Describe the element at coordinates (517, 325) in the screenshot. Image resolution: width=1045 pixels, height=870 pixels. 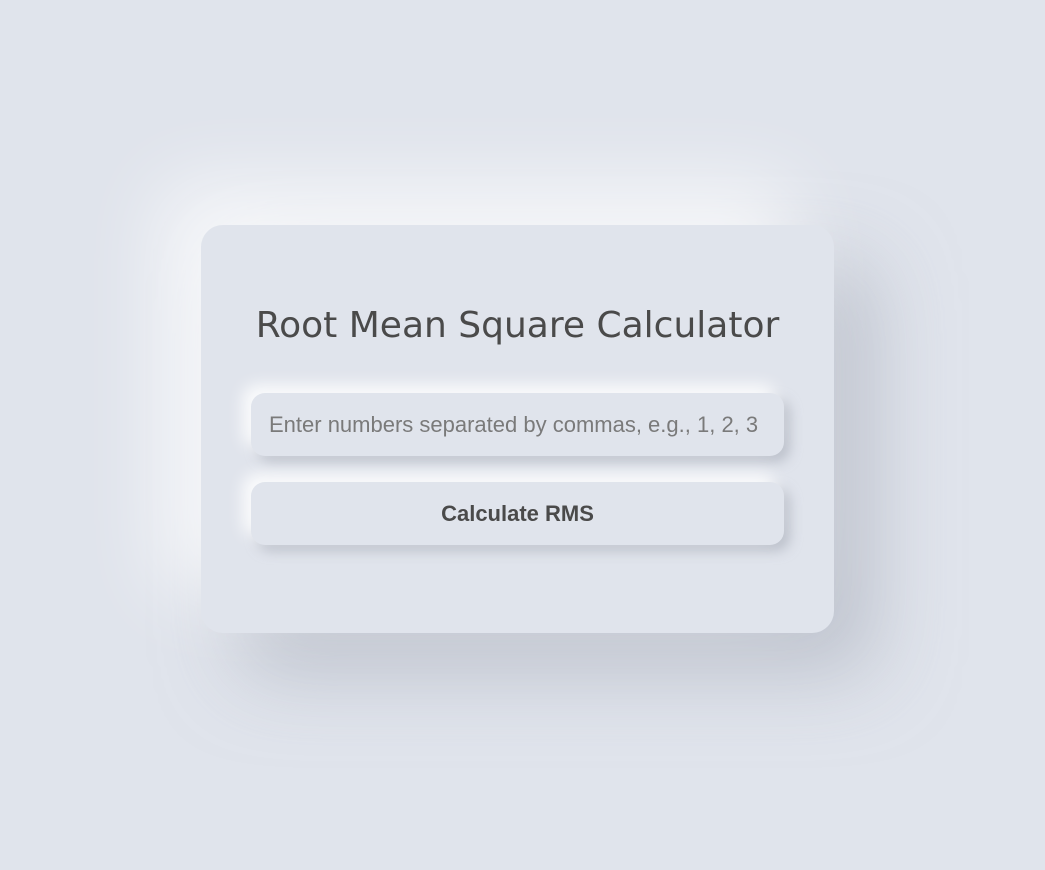
I see `page-title: Root Mean Square Calculator` at that location.